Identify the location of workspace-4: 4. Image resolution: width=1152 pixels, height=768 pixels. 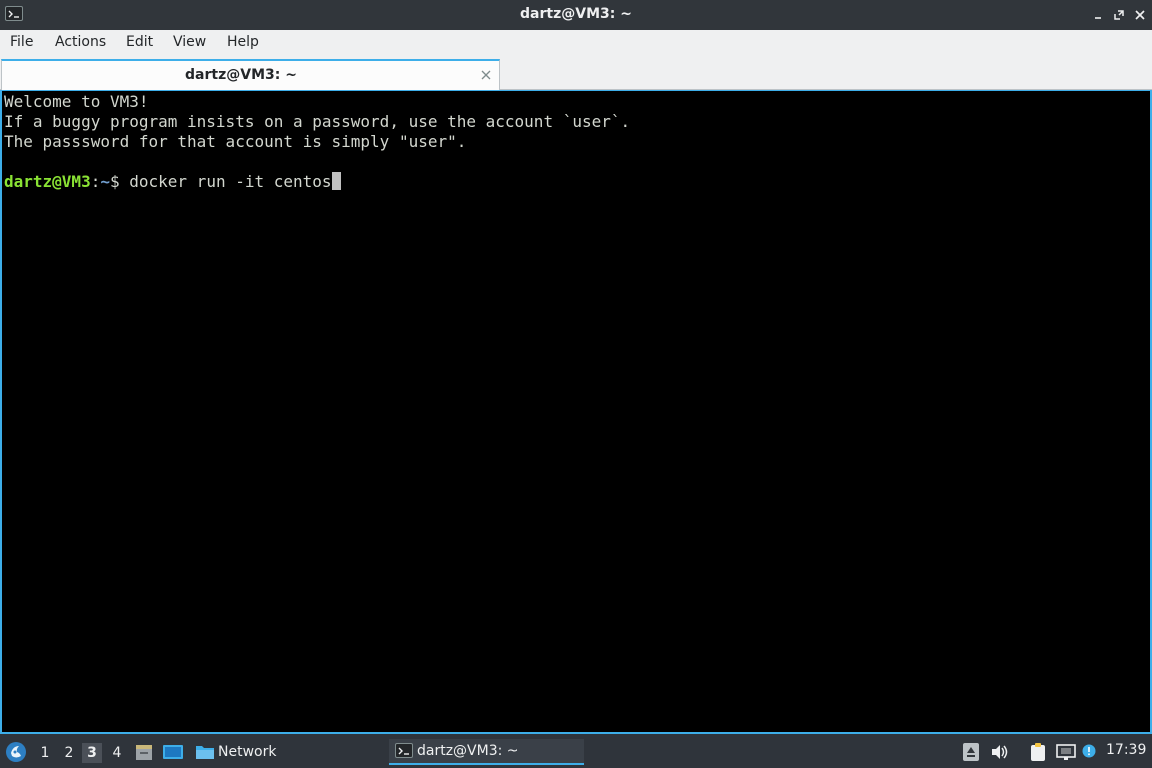
(117, 753).